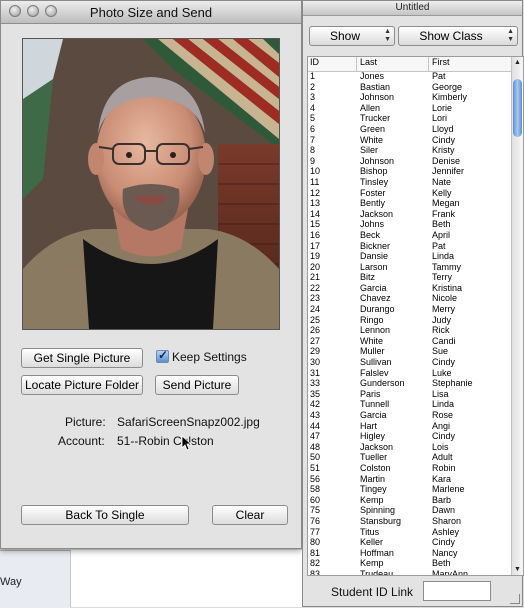  Describe the element at coordinates (410, 415) in the screenshot. I see `table-row: 43 Garcia Rose` at that location.